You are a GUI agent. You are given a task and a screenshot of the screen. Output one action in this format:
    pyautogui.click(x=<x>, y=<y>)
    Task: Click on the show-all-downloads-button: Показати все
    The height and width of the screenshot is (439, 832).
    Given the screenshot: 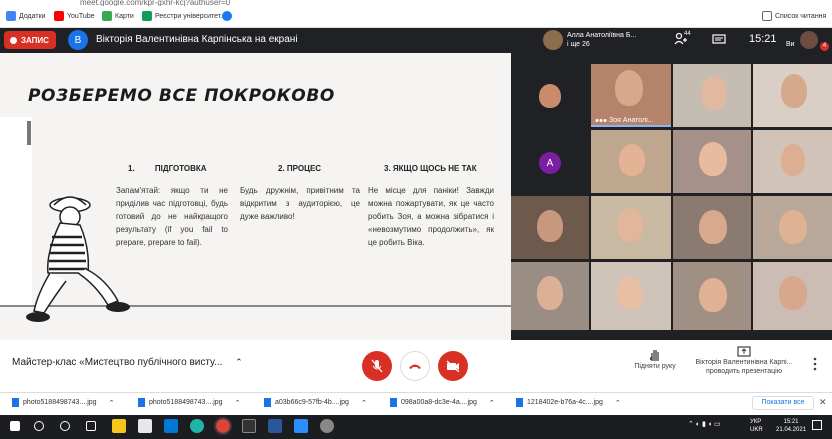 What is the action you would take?
    pyautogui.click(x=783, y=403)
    